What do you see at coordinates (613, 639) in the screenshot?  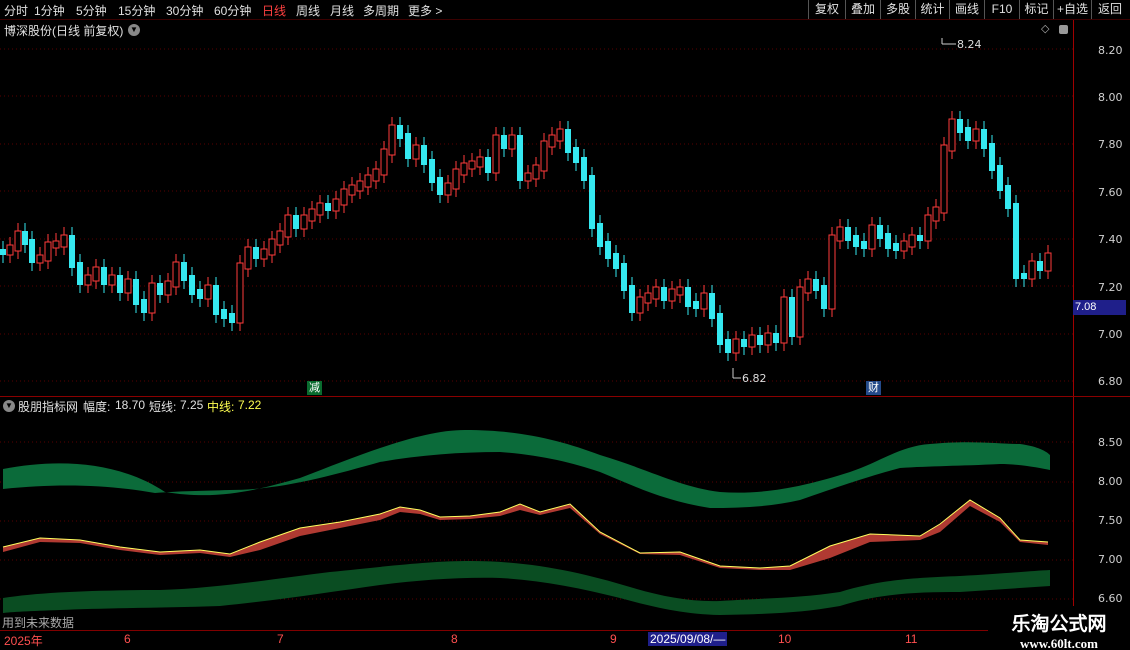 I see `date-tick: 9` at bounding box center [613, 639].